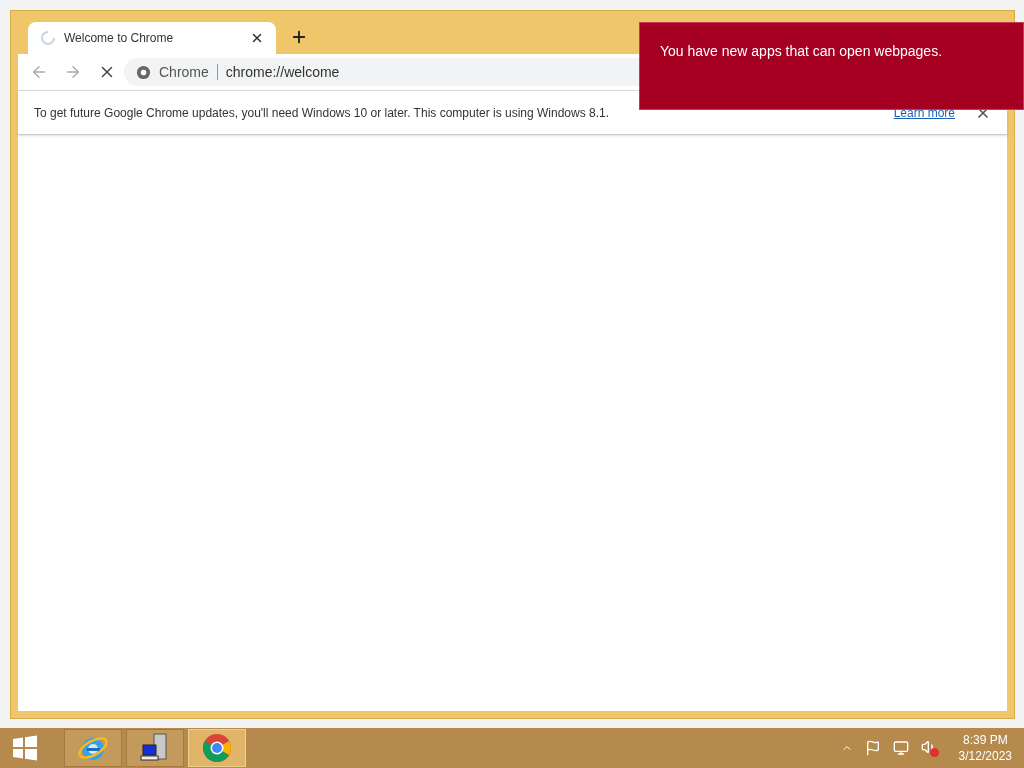  What do you see at coordinates (299, 37) in the screenshot?
I see `new-tab-icon` at bounding box center [299, 37].